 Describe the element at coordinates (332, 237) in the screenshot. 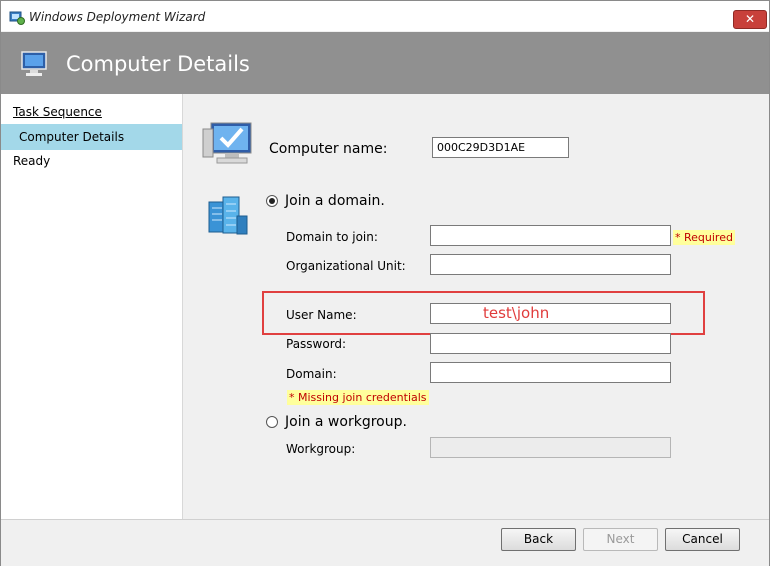

I see `domain-to-join-label: Domain to join:` at that location.